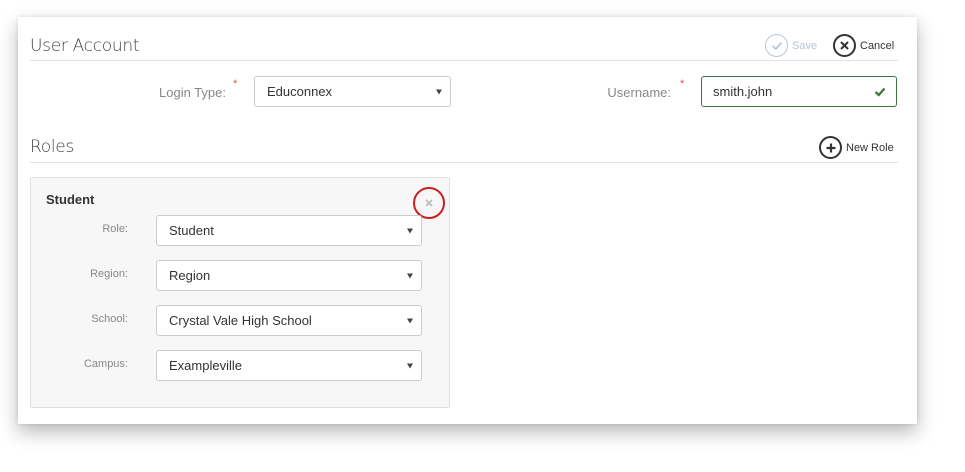 The height and width of the screenshot is (472, 965). I want to click on login-type-required-marker: *, so click(235, 84).